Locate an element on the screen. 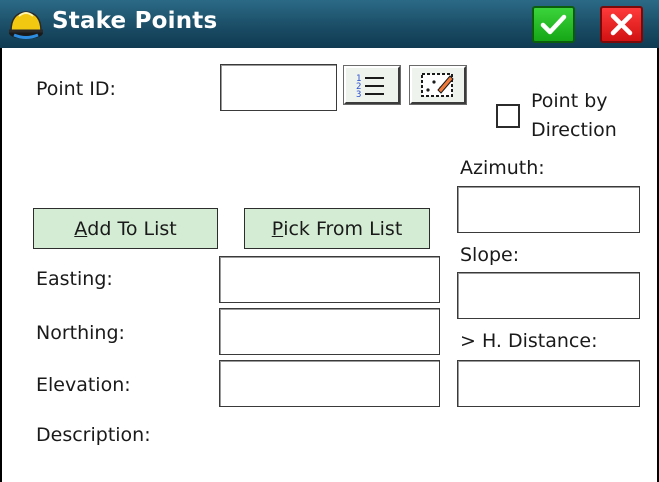 This screenshot has width=659, height=482. horizontal-distance-input is located at coordinates (548, 383).